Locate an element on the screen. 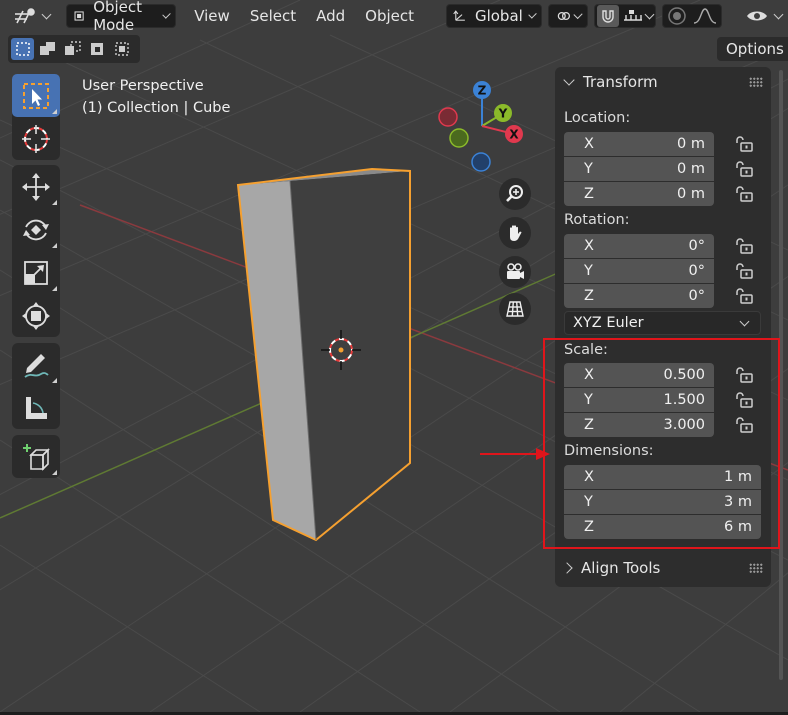 The image size is (788, 715). select-subtract-button is located at coordinates (72, 49).